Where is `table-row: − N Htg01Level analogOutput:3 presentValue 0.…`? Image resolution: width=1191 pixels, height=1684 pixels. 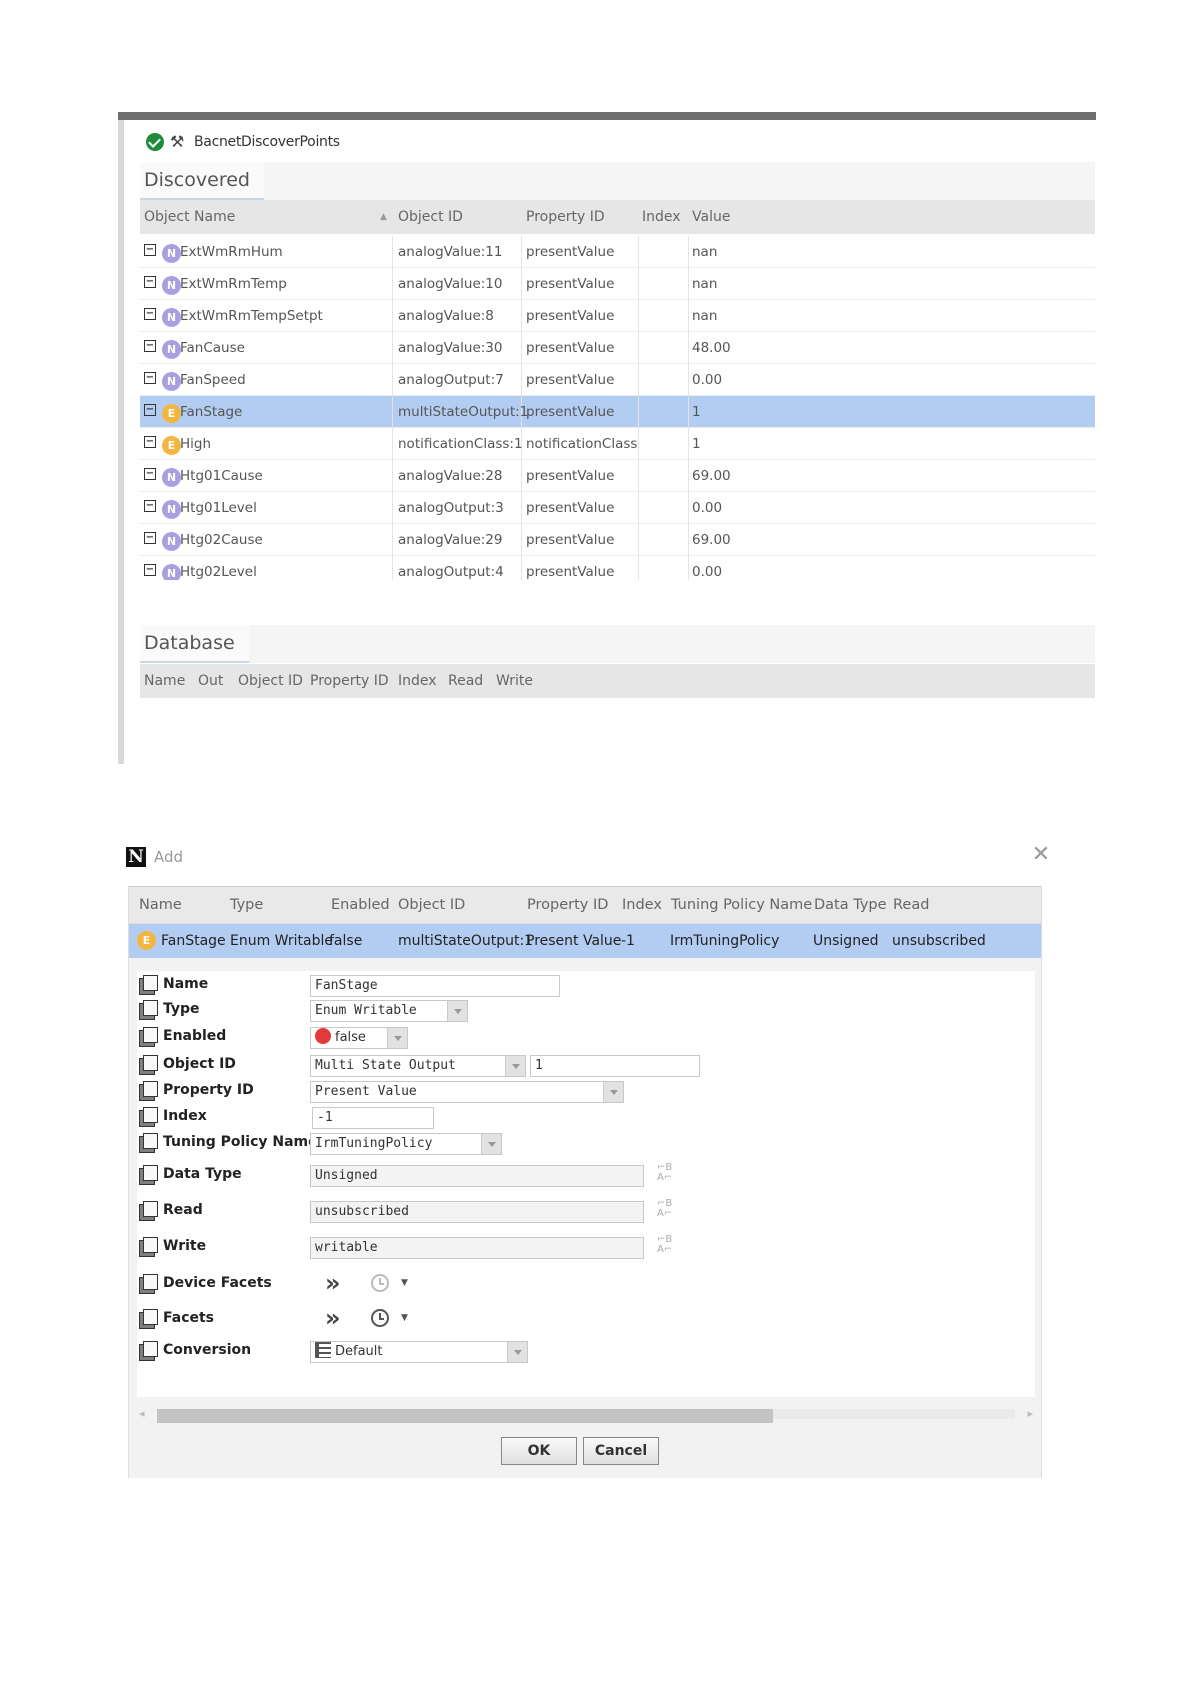
table-row: − N Htg01Level analogOutput:3 presentValue 0.… is located at coordinates (617, 508).